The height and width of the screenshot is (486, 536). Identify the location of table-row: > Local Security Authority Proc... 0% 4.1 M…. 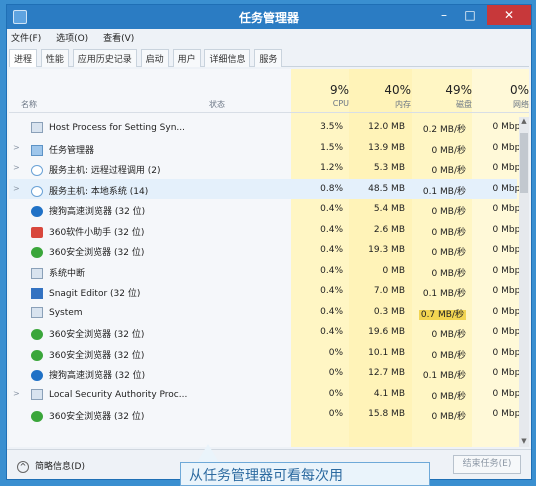
(267, 394).